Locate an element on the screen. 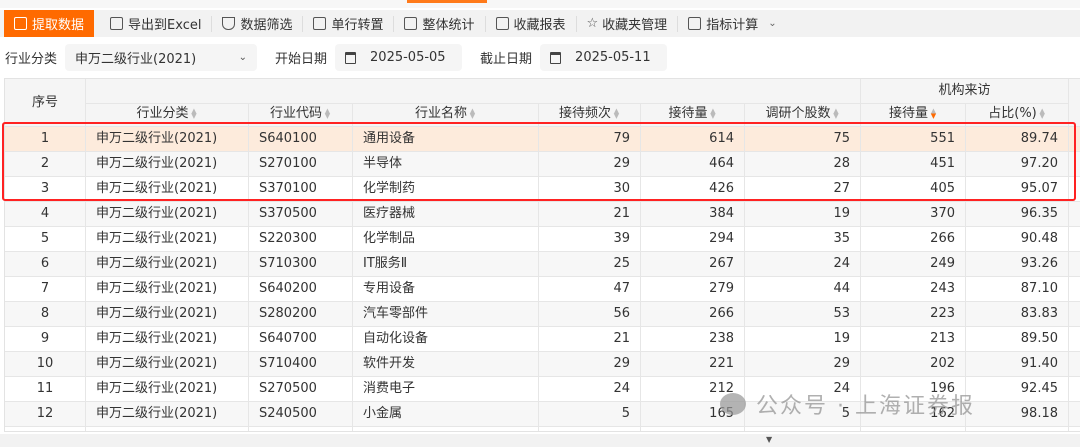  export-excel-button: 导出到Excel is located at coordinates (156, 24).